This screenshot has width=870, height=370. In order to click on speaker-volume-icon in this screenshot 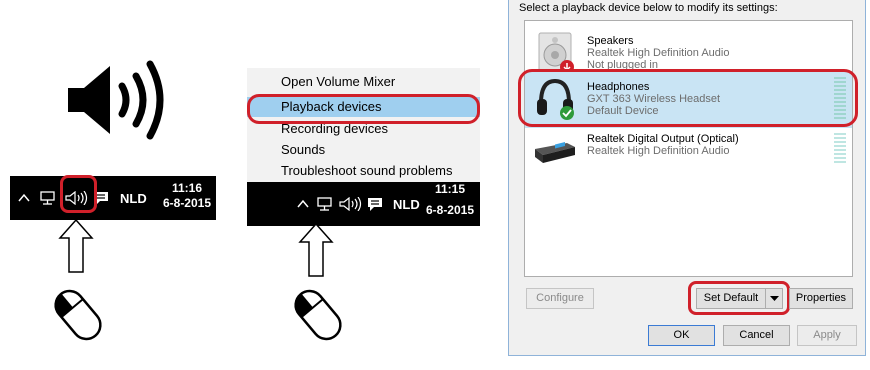, I will do `click(116, 100)`.